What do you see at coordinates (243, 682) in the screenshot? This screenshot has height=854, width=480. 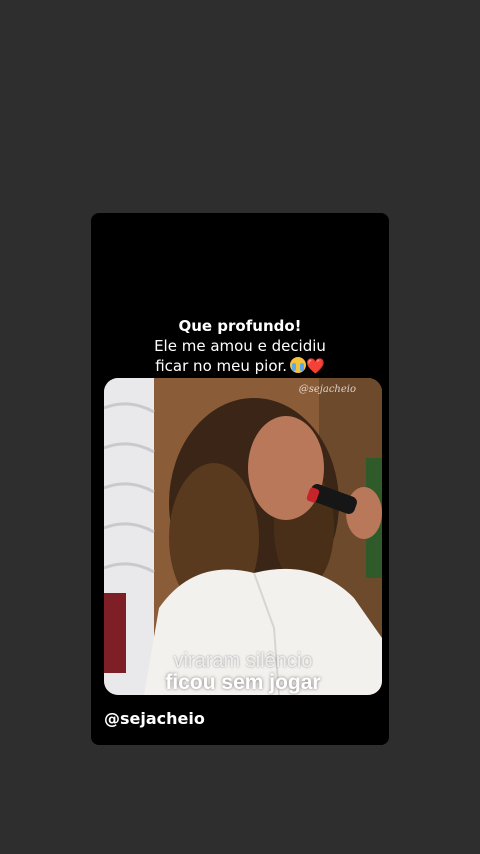 I see `video-subtitle-bottom: ficou sem jogar` at bounding box center [243, 682].